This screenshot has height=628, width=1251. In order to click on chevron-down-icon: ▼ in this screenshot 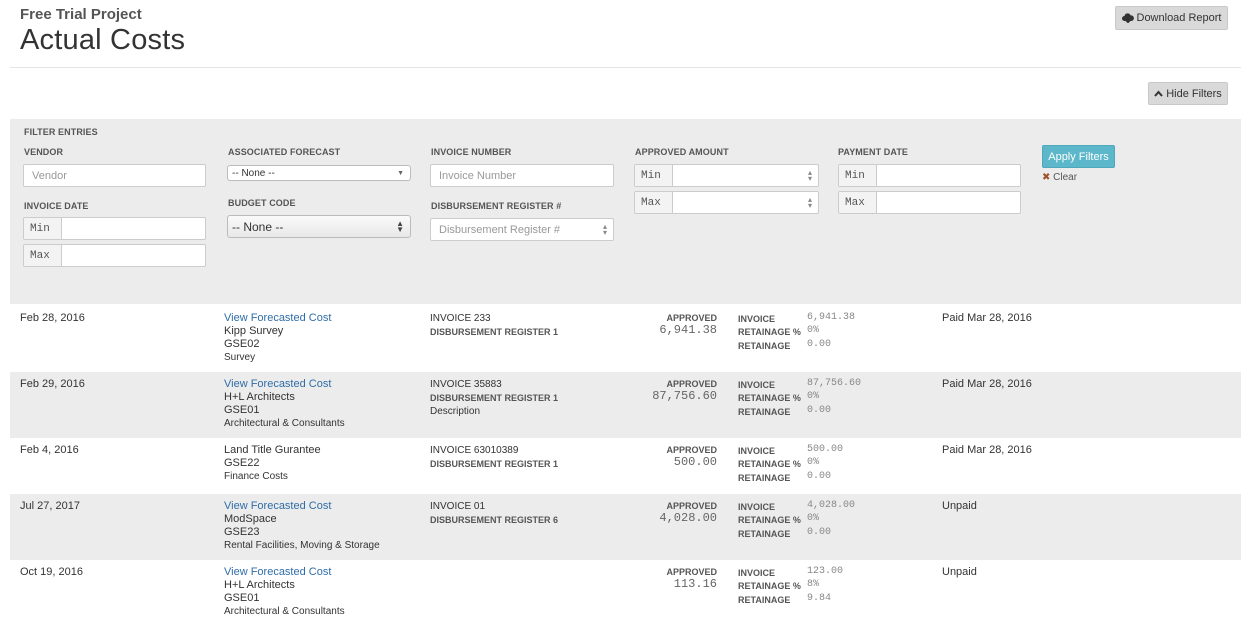, I will do `click(400, 173)`.